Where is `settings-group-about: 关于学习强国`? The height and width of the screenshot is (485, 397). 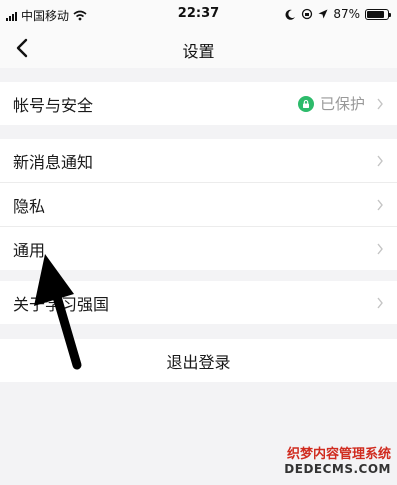 settings-group-about: 关于学习强国 is located at coordinates (198, 302).